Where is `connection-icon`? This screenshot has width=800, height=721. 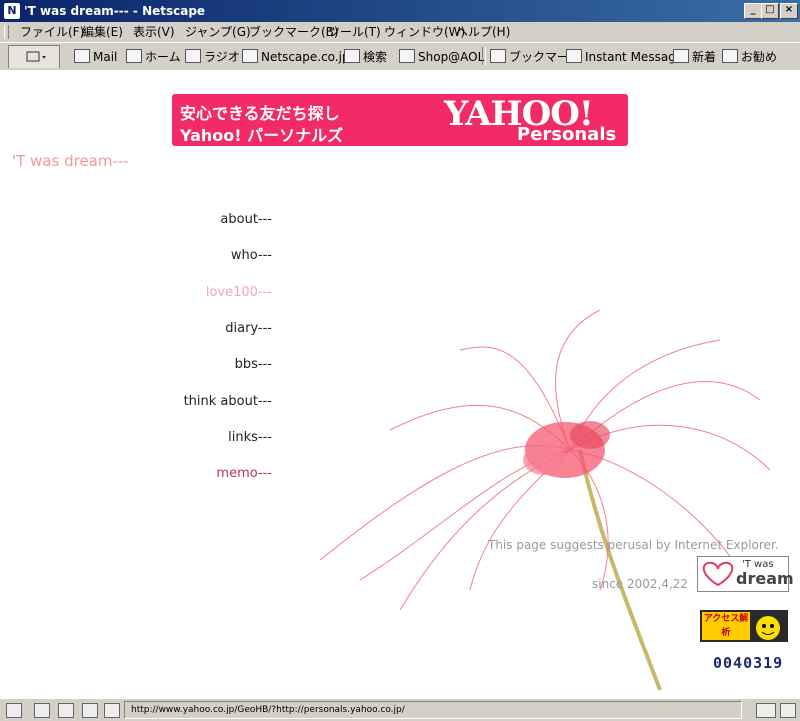
connection-icon is located at coordinates (766, 710).